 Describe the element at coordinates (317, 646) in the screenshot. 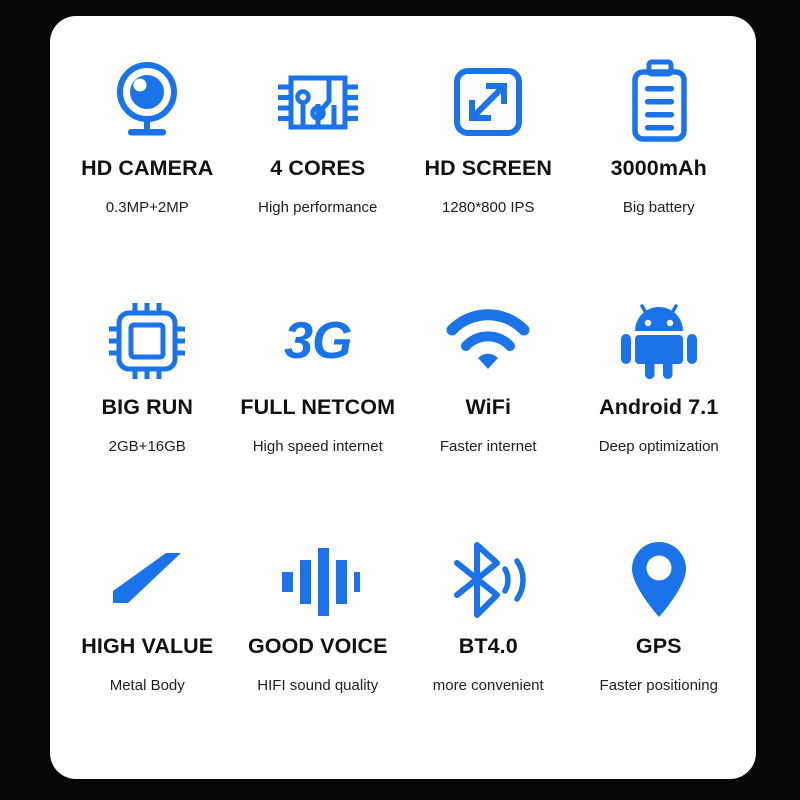

I see `feature-title: GOOD VOICE` at that location.